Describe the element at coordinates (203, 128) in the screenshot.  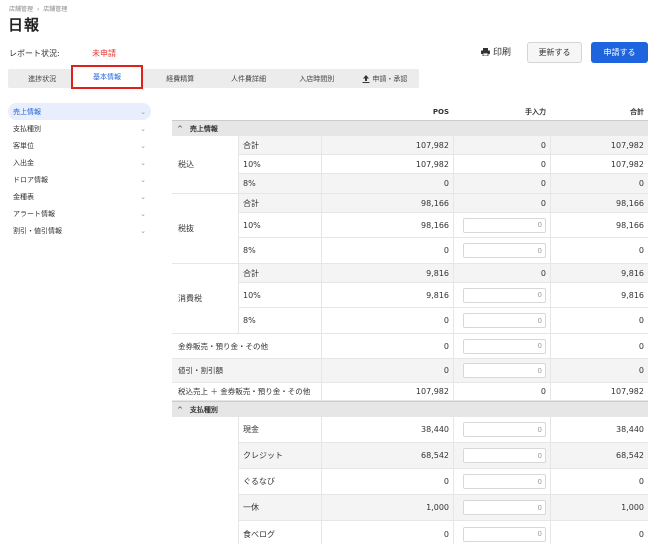
I see `section-title: 売上情報` at that location.